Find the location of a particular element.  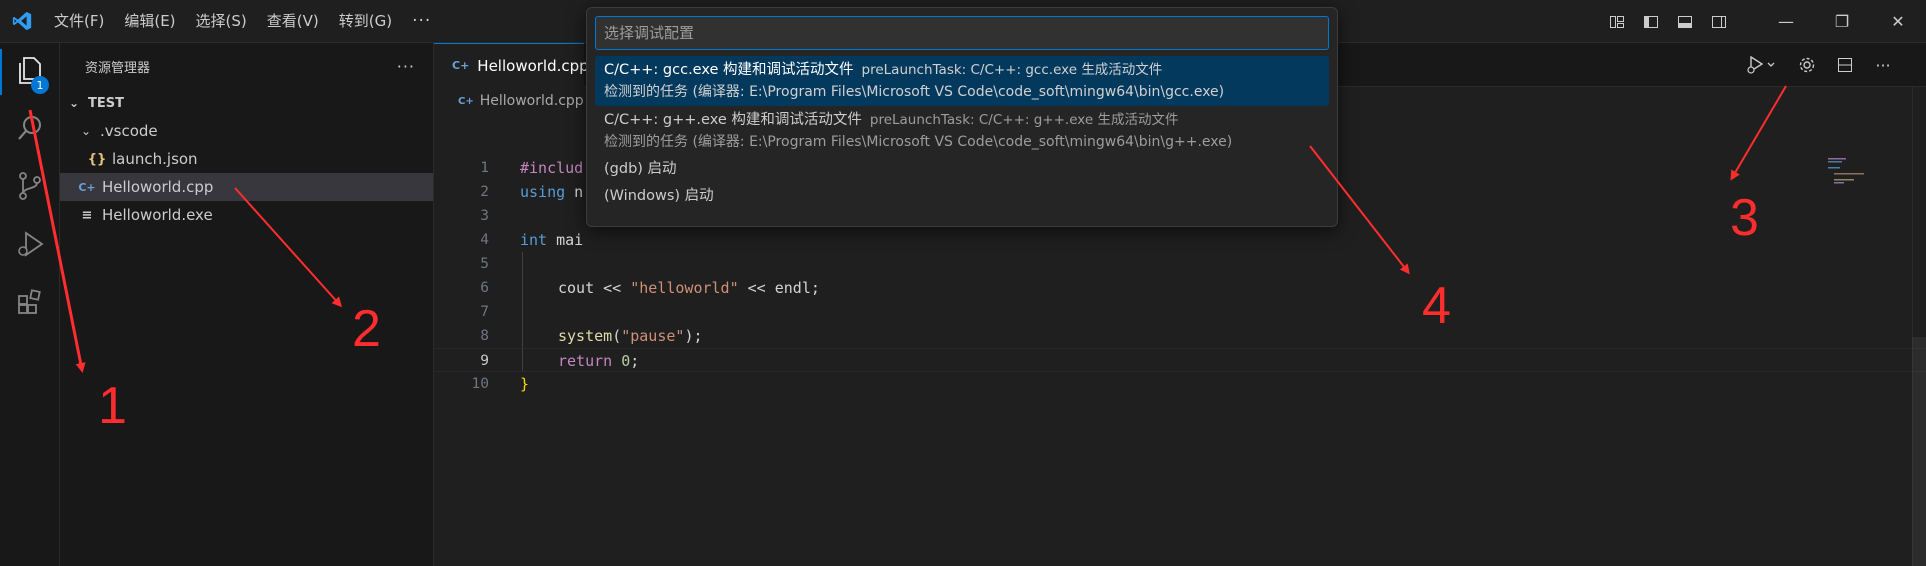

title-bar-controls: — ❐ ✕ is located at coordinates (1763, 21).